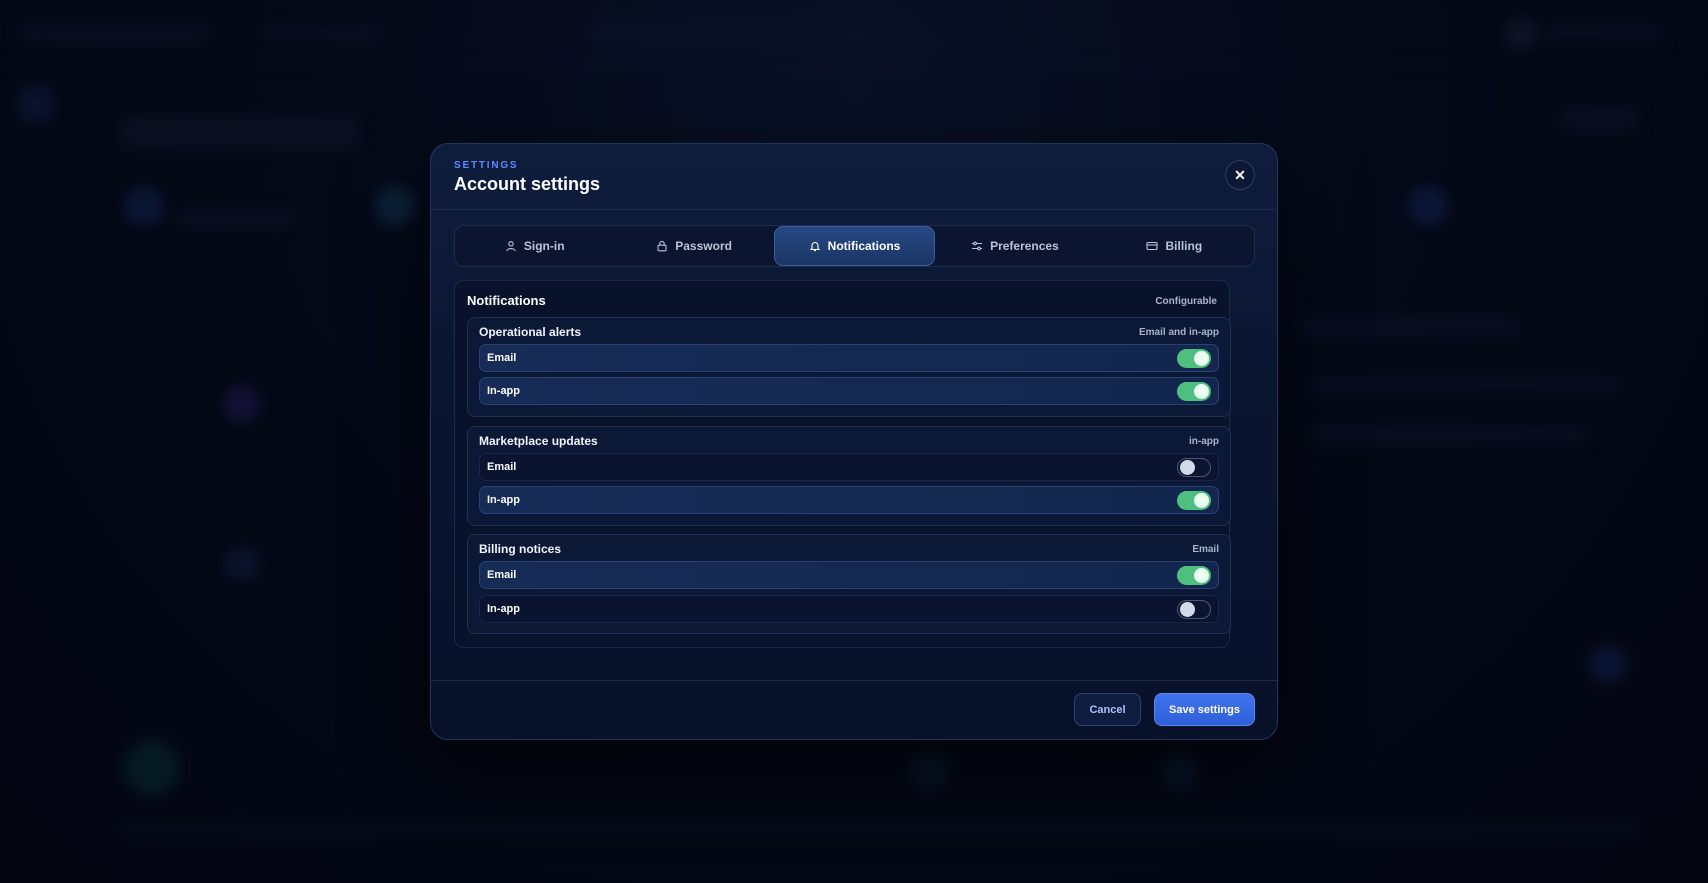 The image size is (1708, 883). I want to click on close-button: ✕, so click(1240, 175).